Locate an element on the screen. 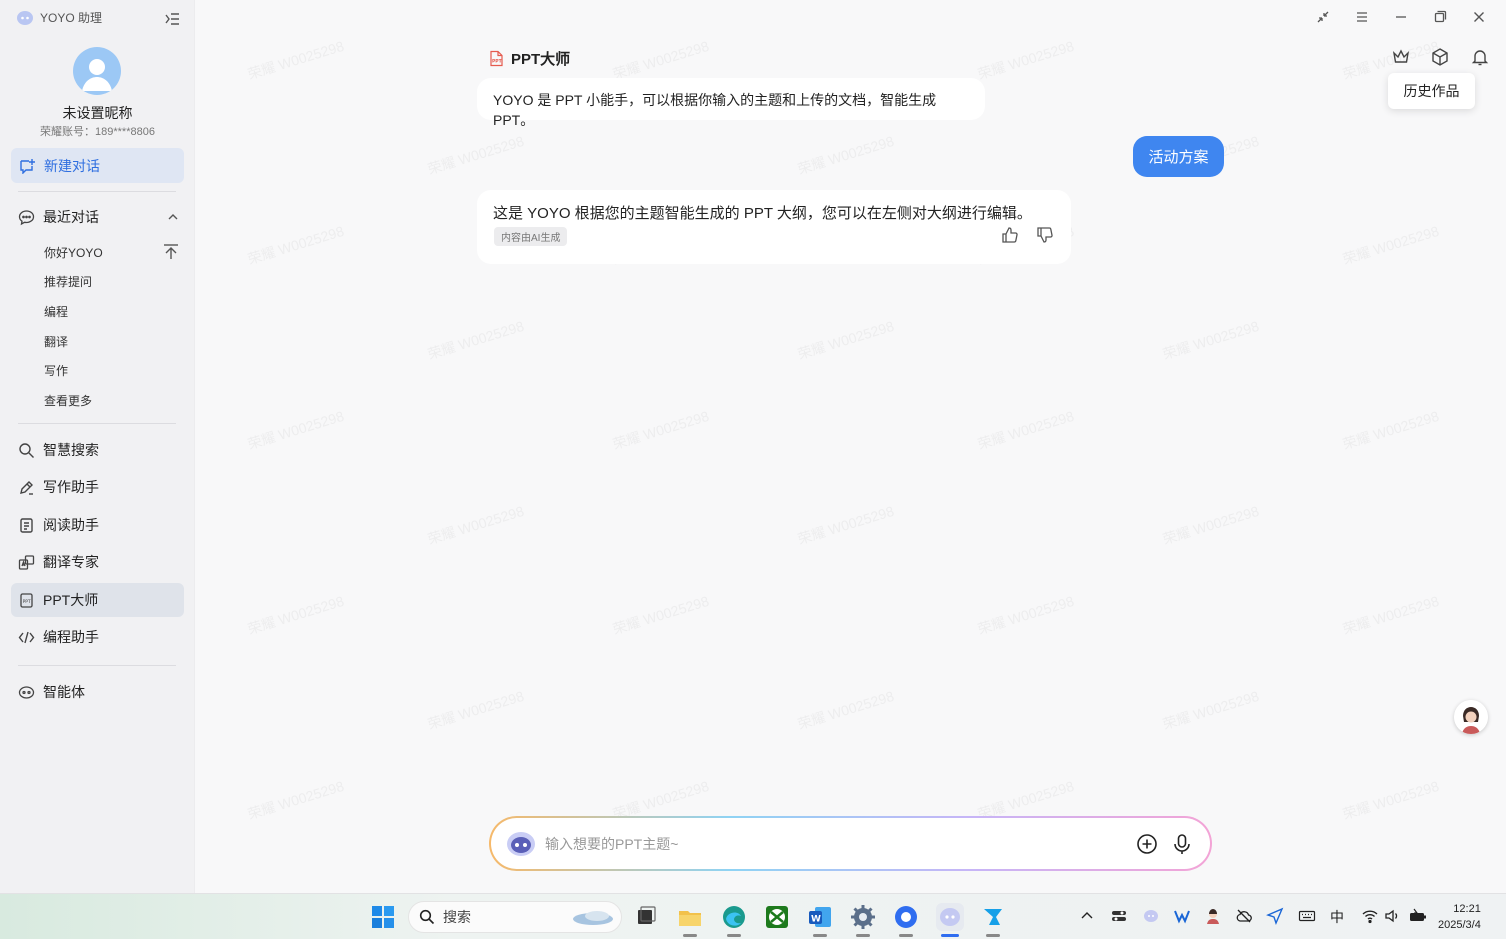  svg-text: W is located at coordinates (816, 920).